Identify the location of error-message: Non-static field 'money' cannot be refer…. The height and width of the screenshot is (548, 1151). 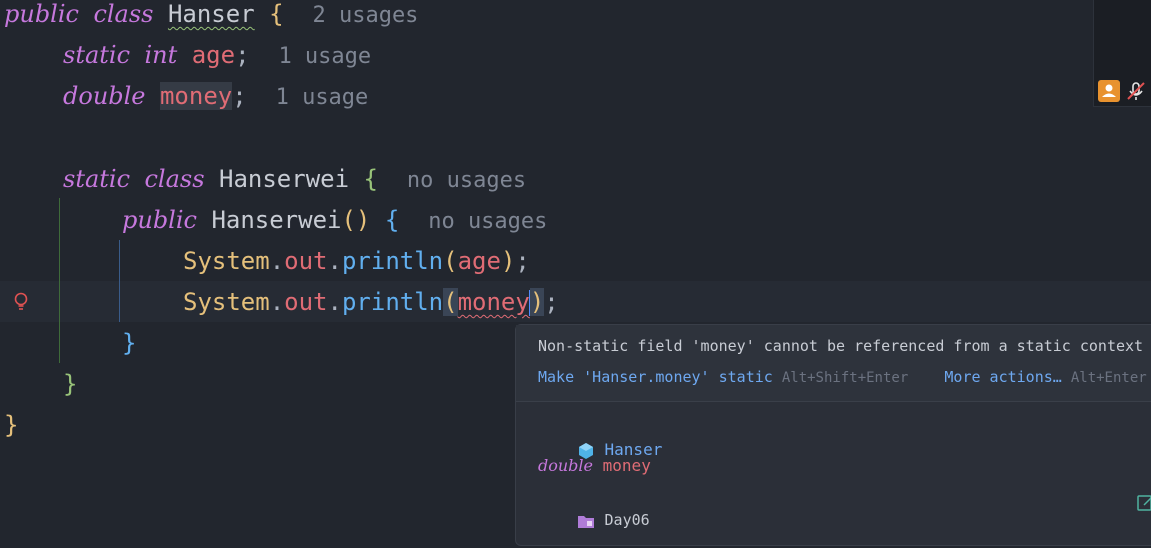
(841, 346).